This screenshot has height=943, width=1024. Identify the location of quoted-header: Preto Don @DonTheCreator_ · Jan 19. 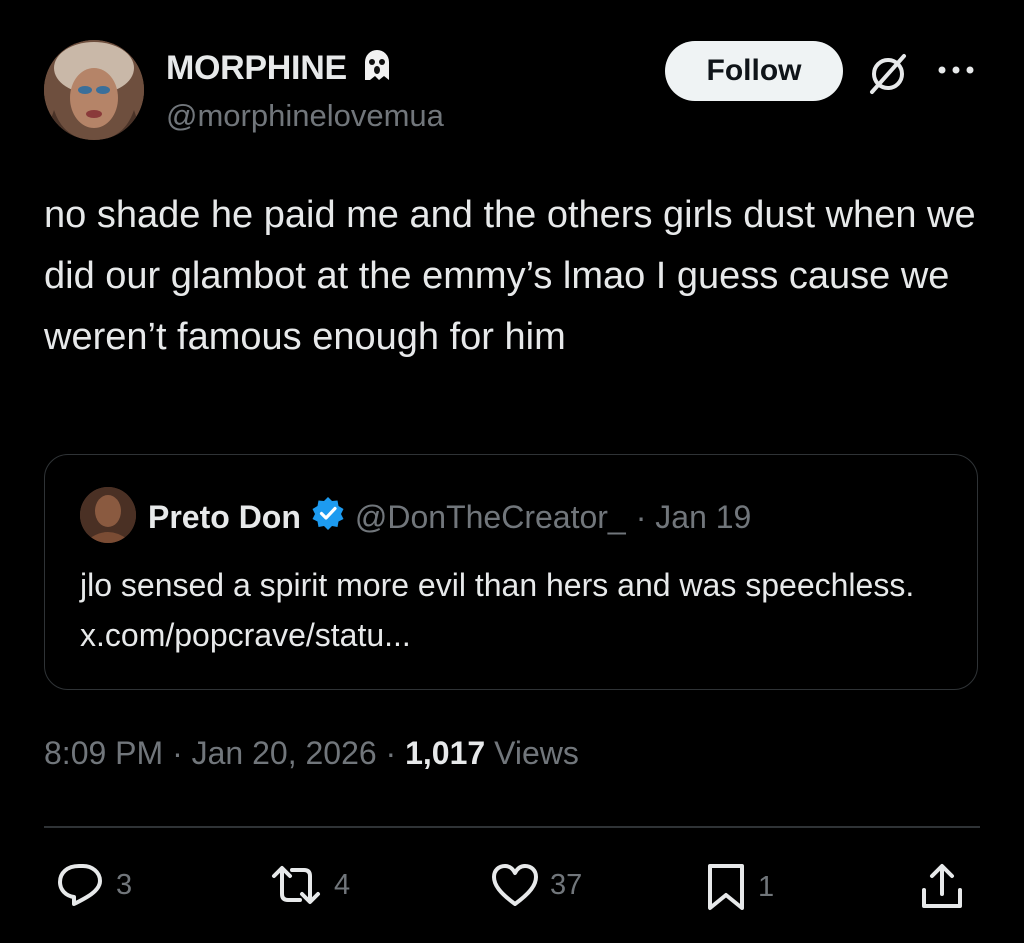
(449, 517).